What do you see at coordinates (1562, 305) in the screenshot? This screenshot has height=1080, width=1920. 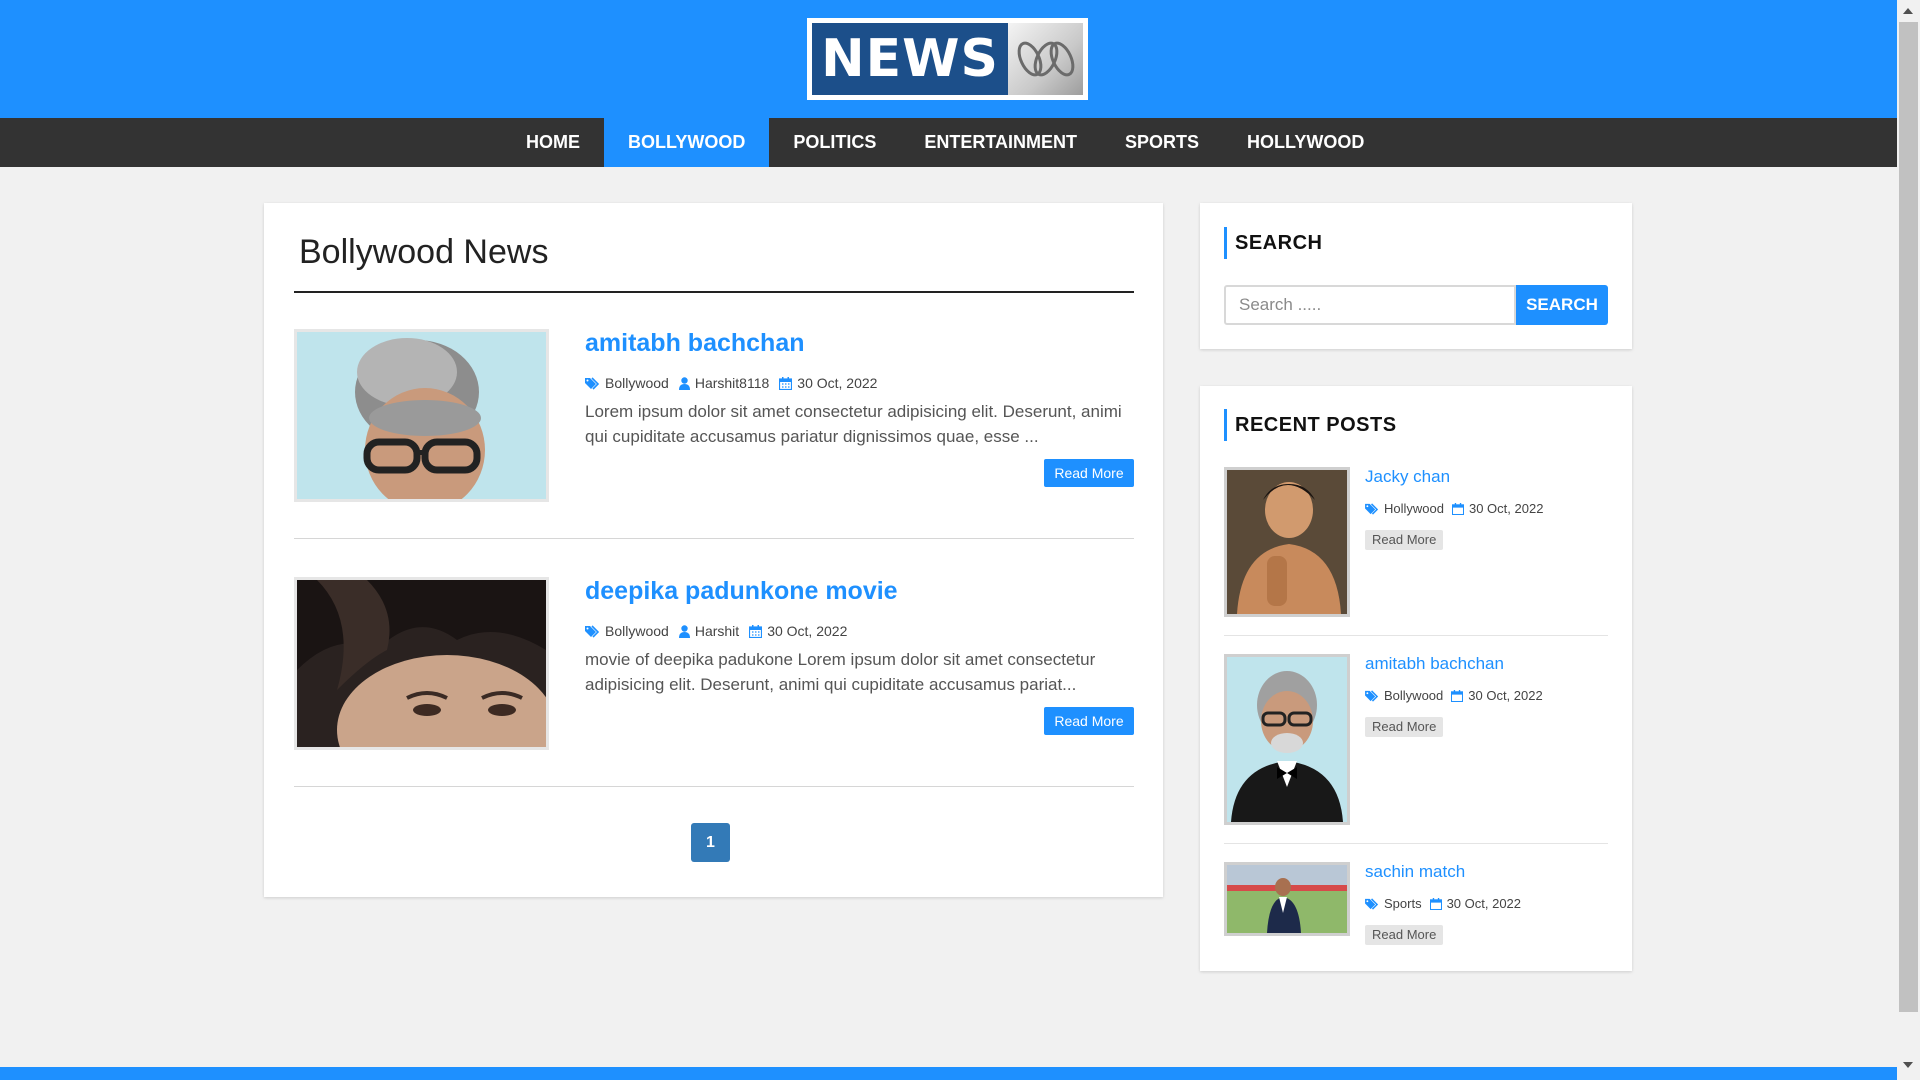 I see `search-button: SEARCH` at bounding box center [1562, 305].